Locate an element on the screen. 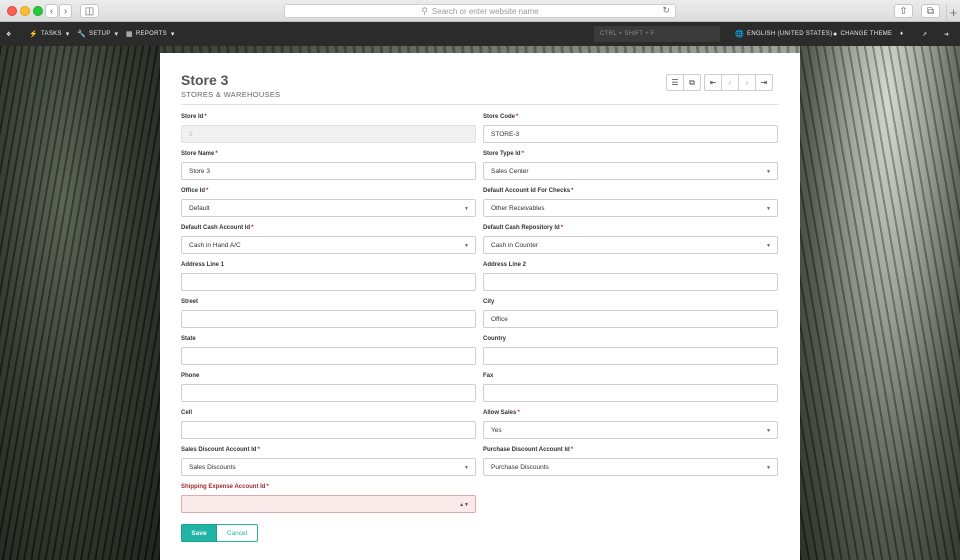 This screenshot has width=960, height=560. reload-icon: ↻ is located at coordinates (666, 10).